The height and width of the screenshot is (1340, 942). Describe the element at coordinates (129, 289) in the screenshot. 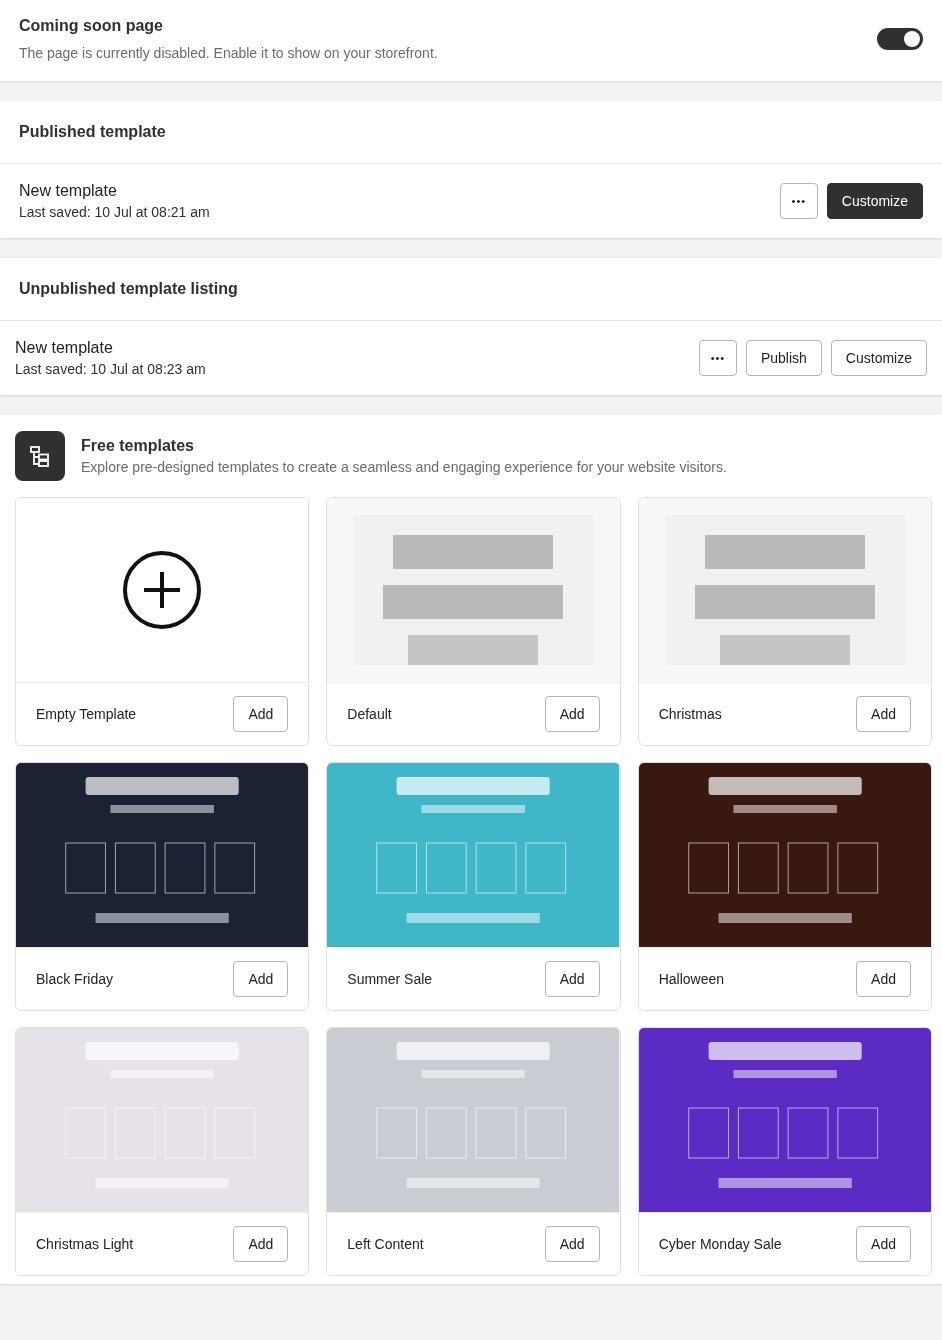

I see `section-title: Unpublished template listing` at that location.